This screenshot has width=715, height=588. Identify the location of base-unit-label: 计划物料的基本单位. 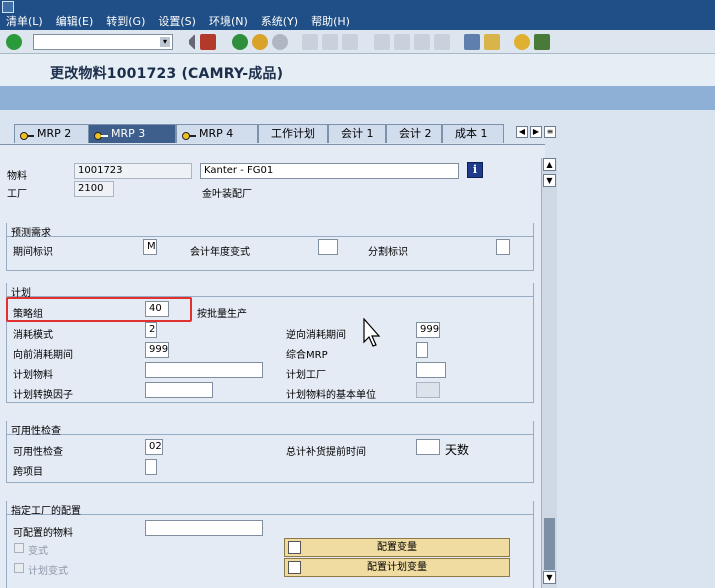
(331, 395).